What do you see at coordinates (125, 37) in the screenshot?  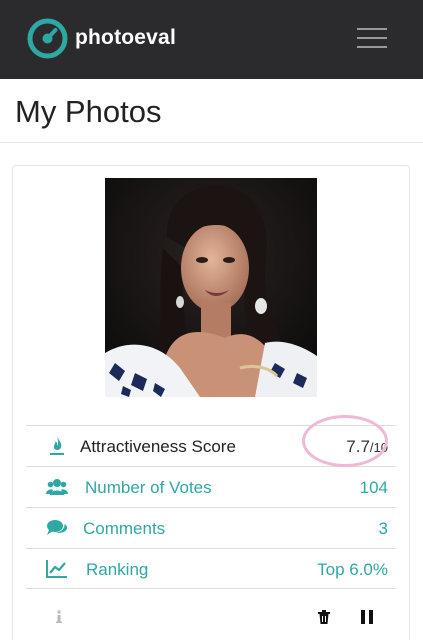 I see `brand-name: photoeval` at bounding box center [125, 37].